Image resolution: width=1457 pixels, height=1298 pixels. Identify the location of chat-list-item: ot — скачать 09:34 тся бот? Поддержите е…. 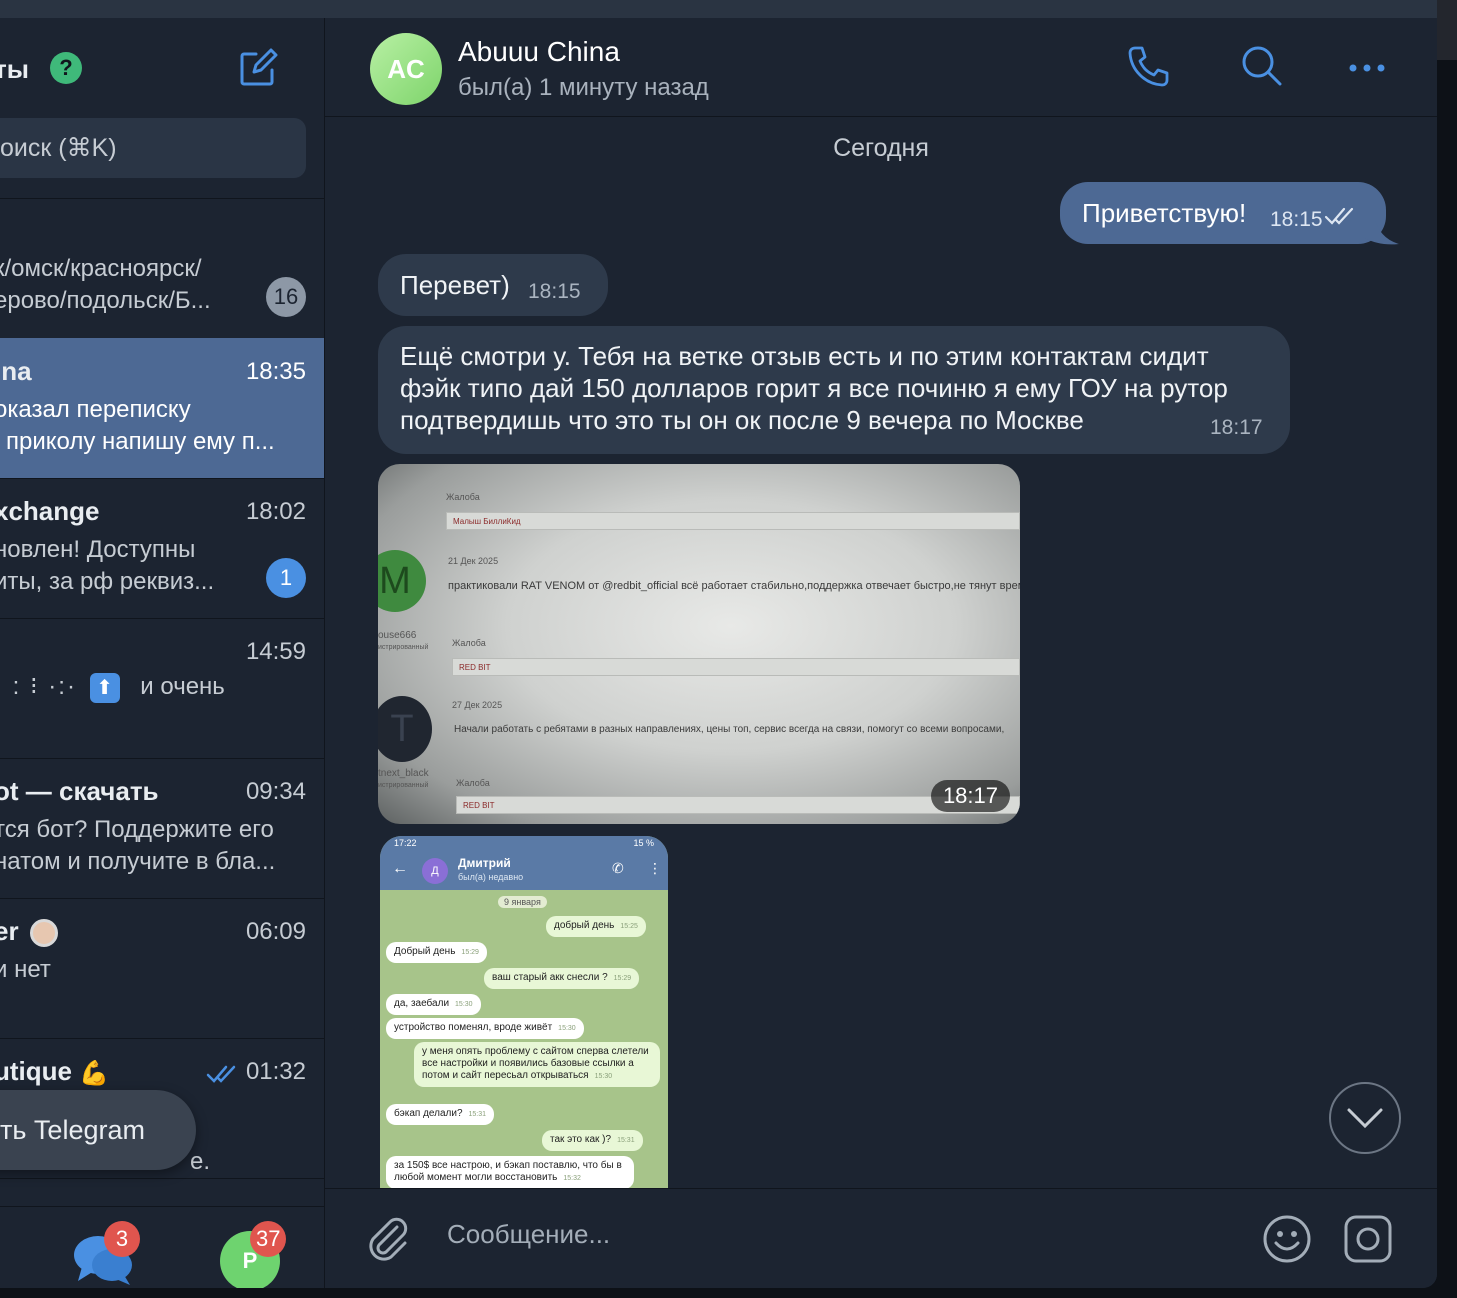
(162, 828).